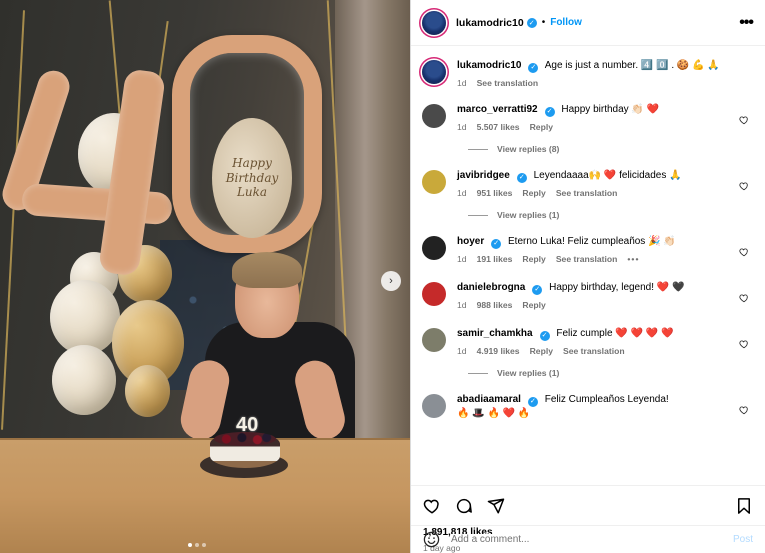 The height and width of the screenshot is (553, 765). What do you see at coordinates (566, 22) in the screenshot?
I see `follow-button: Follow` at bounding box center [566, 22].